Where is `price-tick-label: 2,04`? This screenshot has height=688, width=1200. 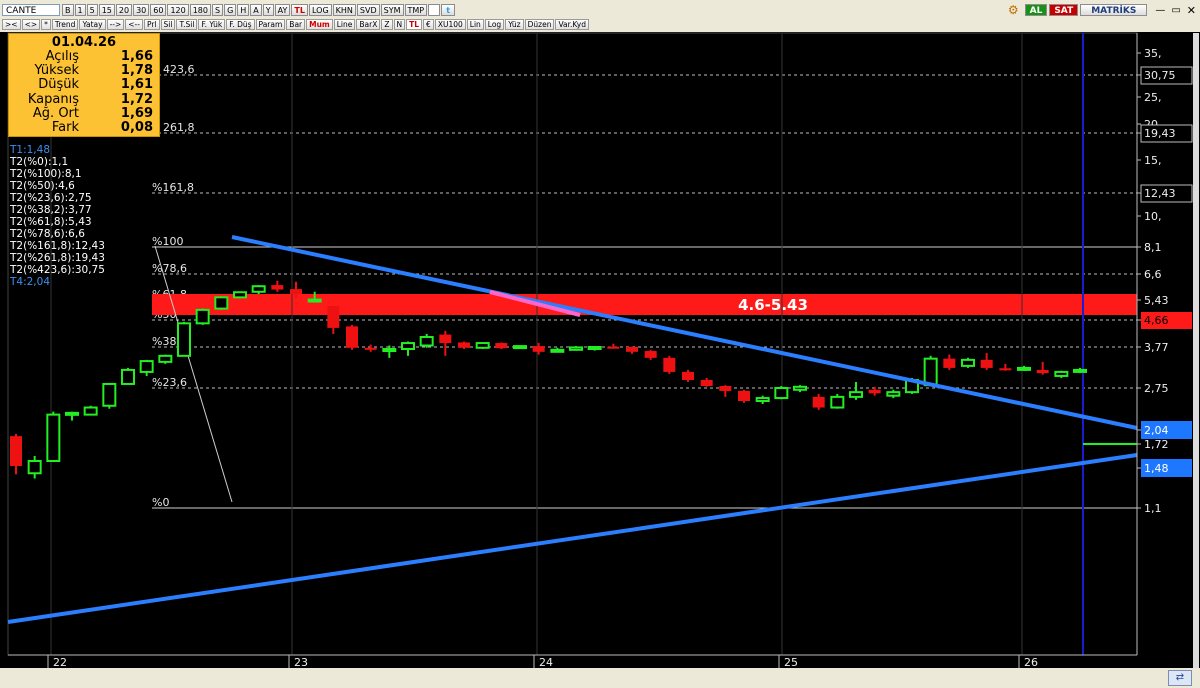 price-tick-label: 2,04 is located at coordinates (1156, 430).